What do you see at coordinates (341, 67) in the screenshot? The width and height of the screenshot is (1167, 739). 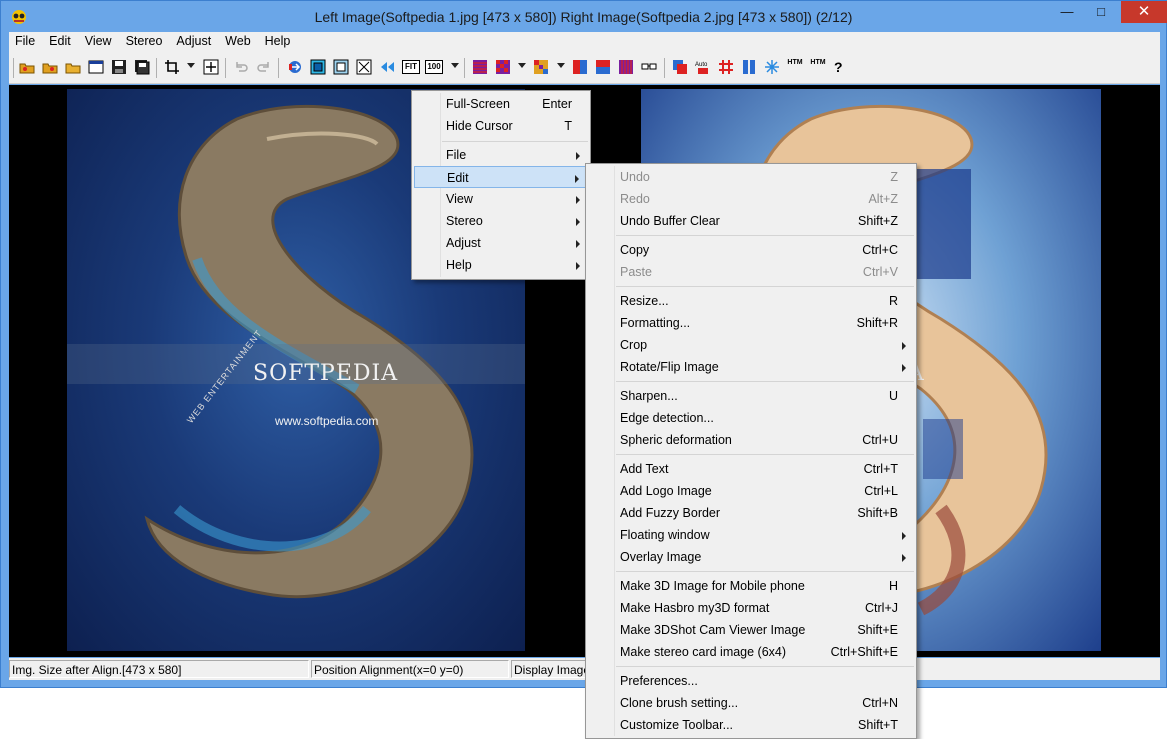 I see `frame-icon` at bounding box center [341, 67].